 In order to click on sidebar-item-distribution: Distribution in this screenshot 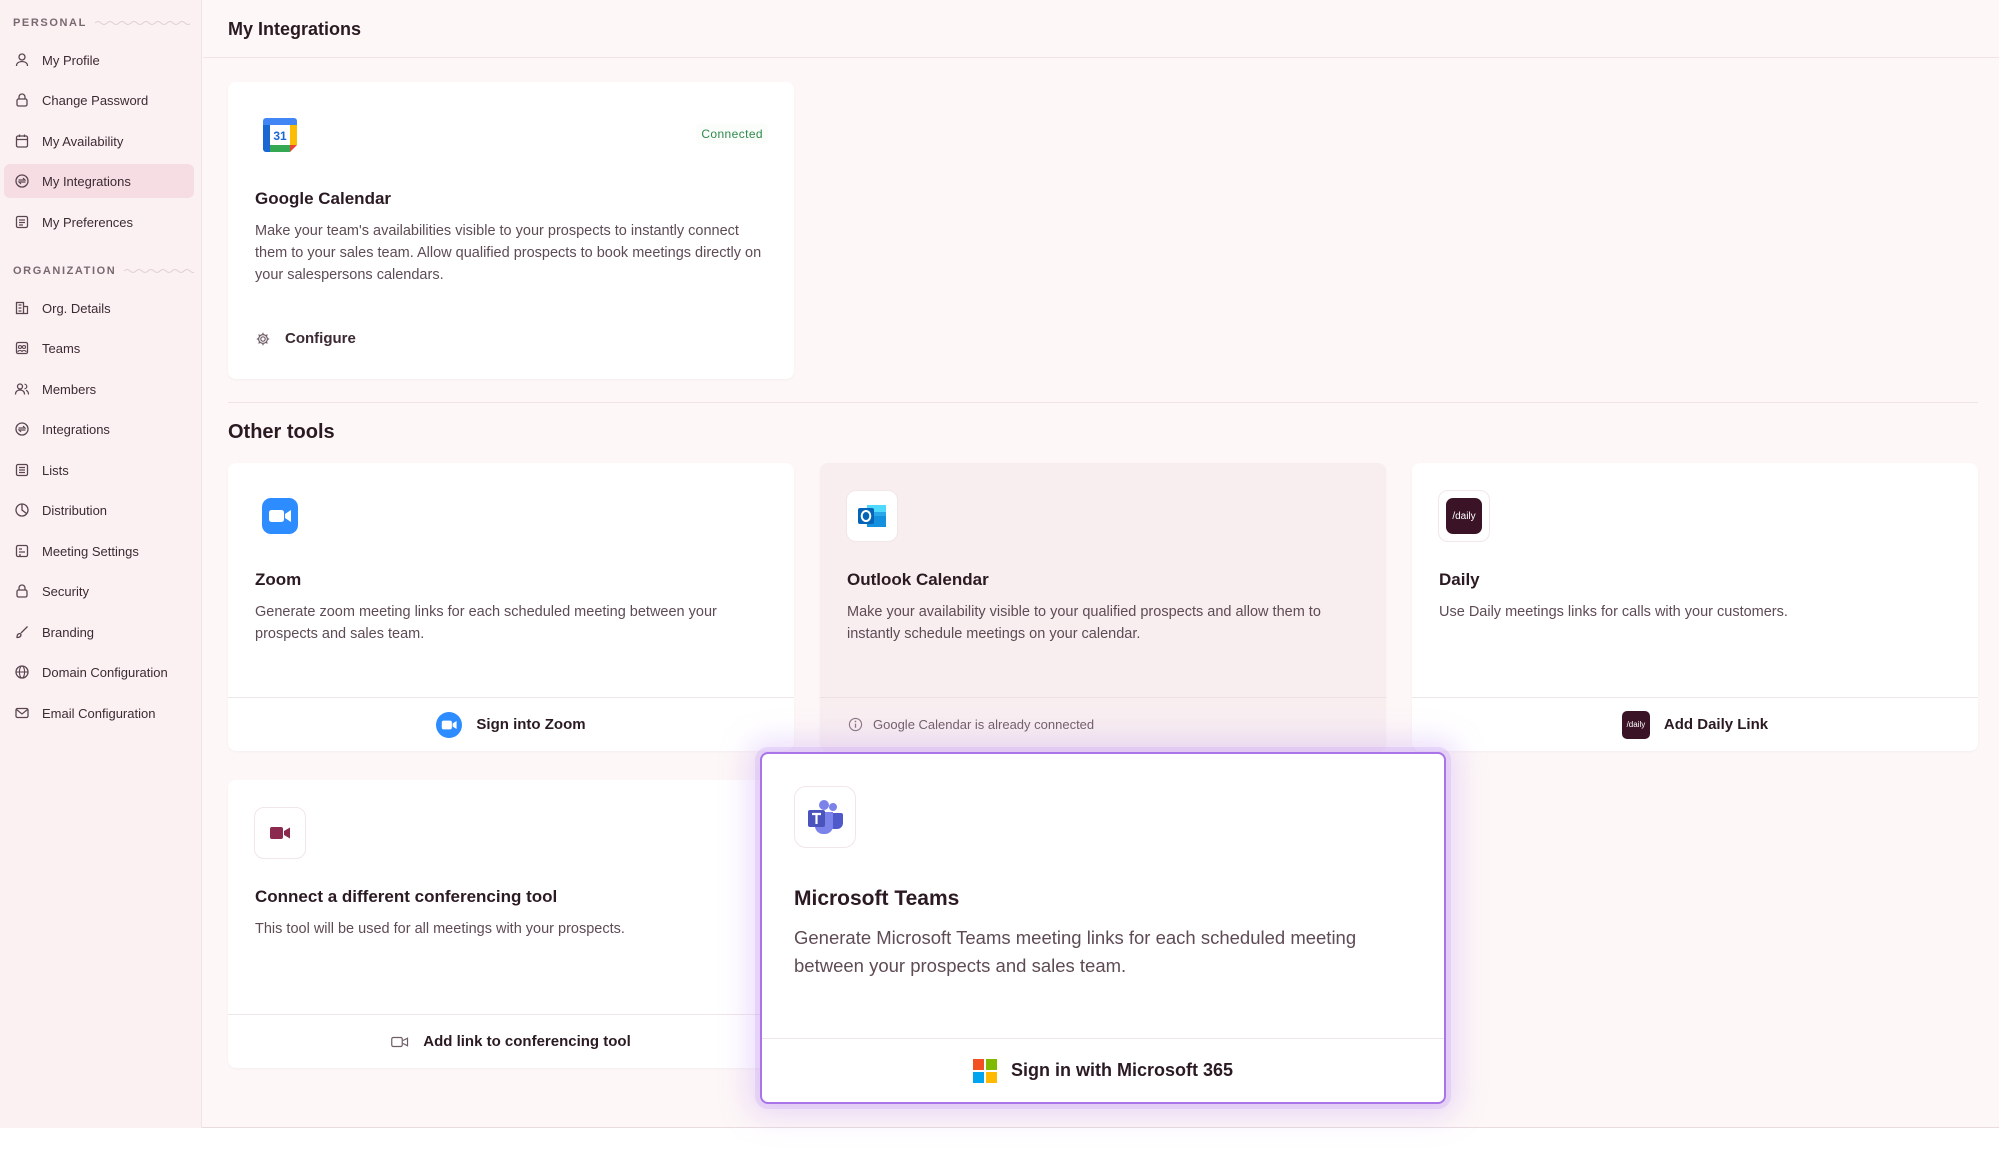, I will do `click(99, 510)`.